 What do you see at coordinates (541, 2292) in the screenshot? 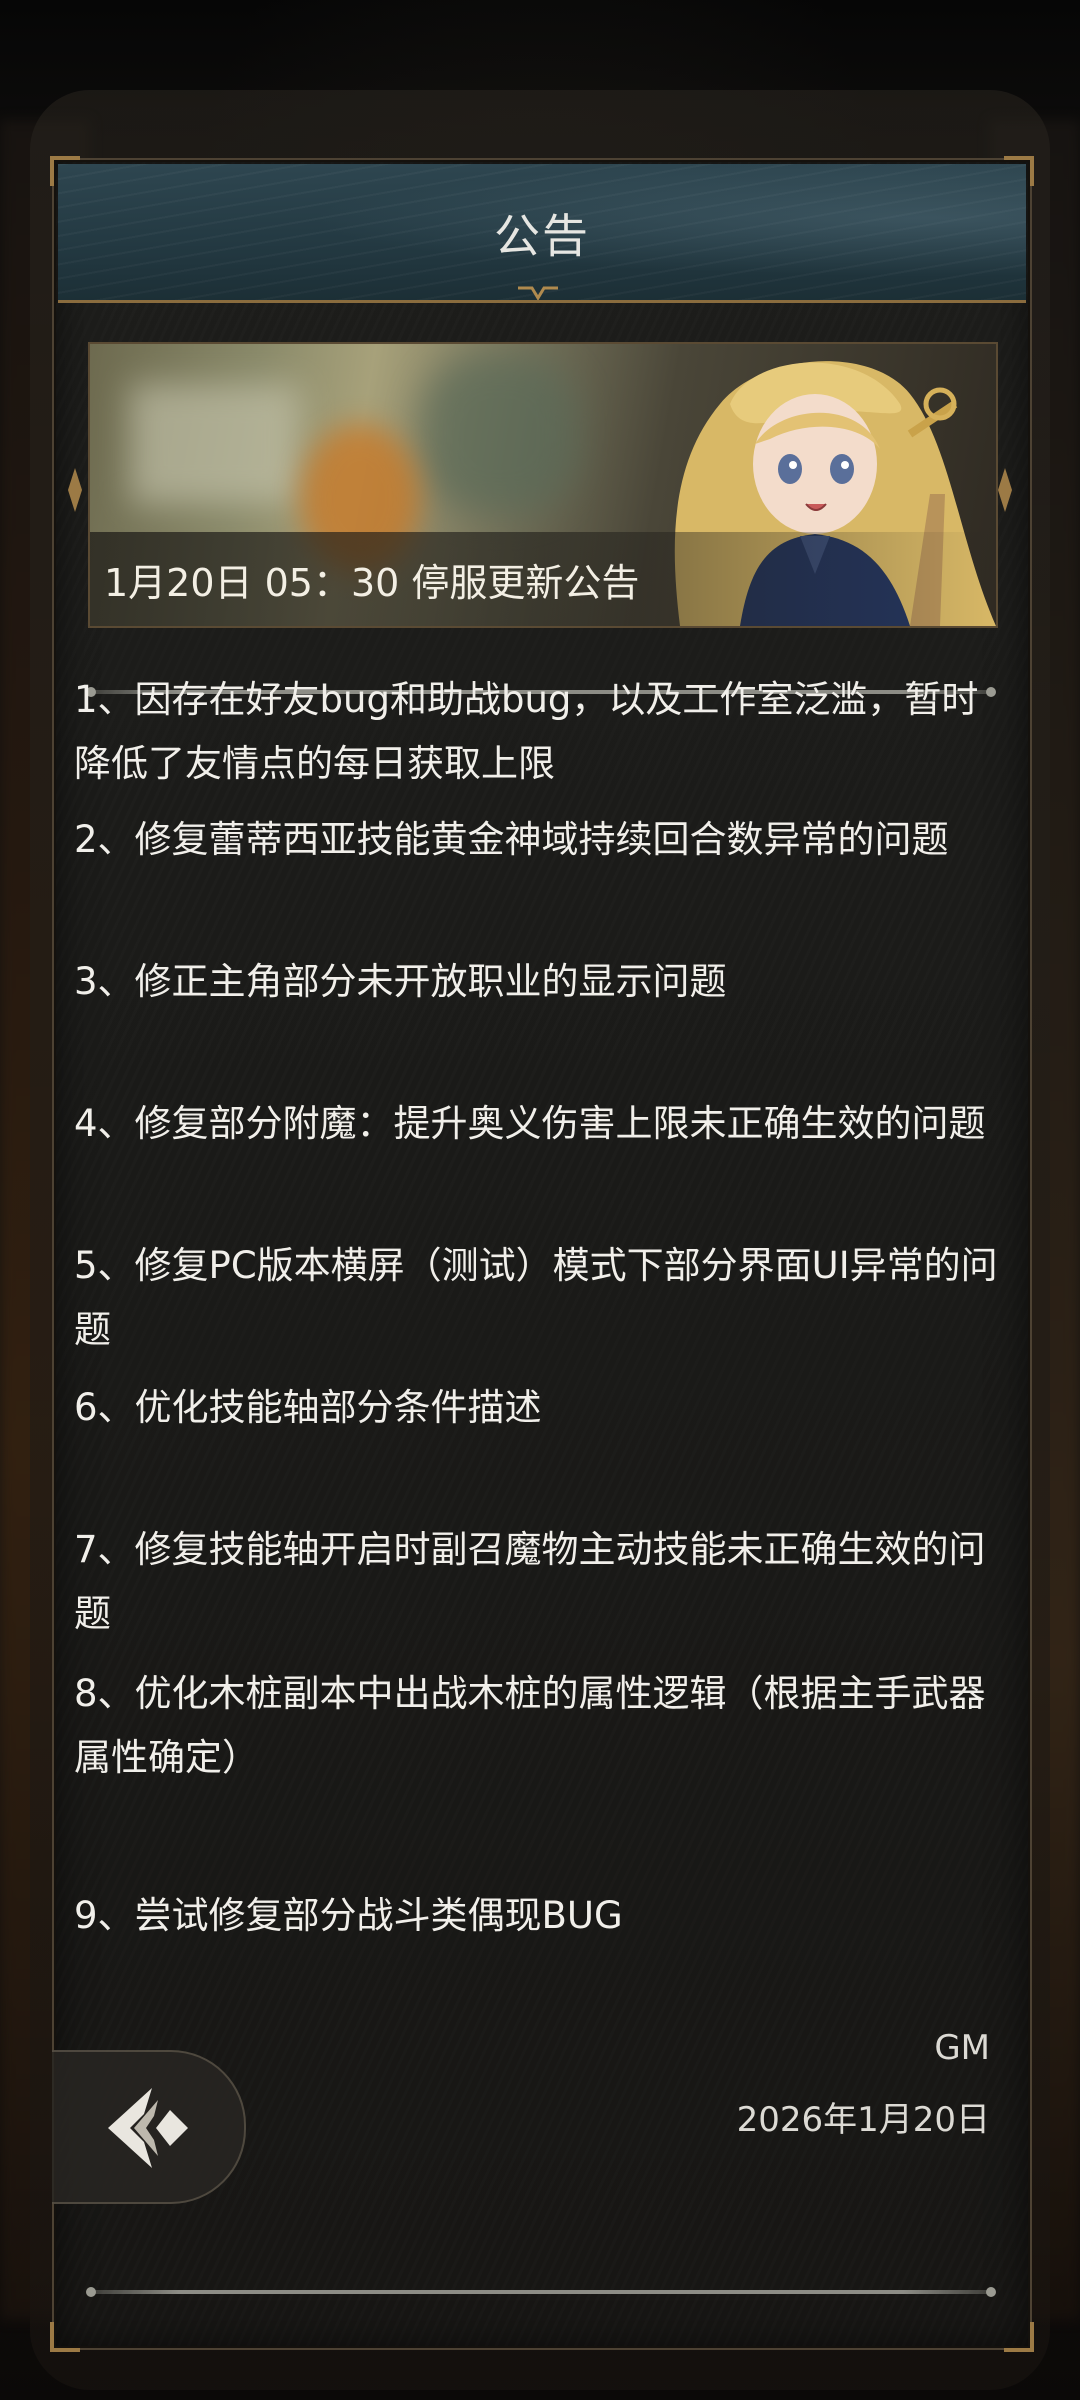
I see `divider-bottom` at bounding box center [541, 2292].